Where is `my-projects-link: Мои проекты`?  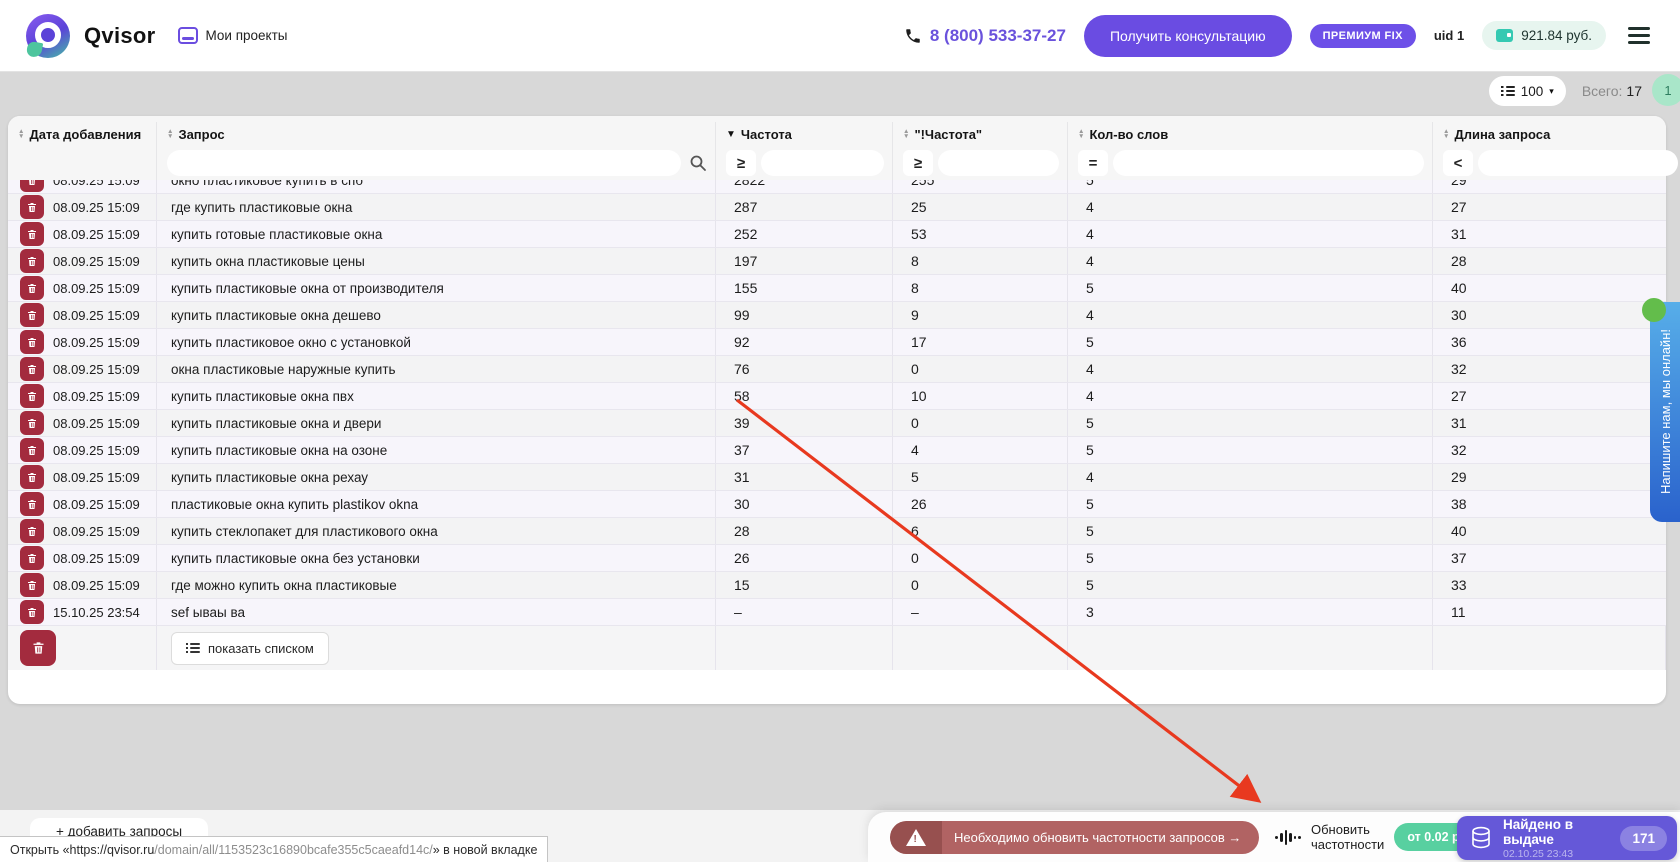 my-projects-link: Мои проекты is located at coordinates (232, 35).